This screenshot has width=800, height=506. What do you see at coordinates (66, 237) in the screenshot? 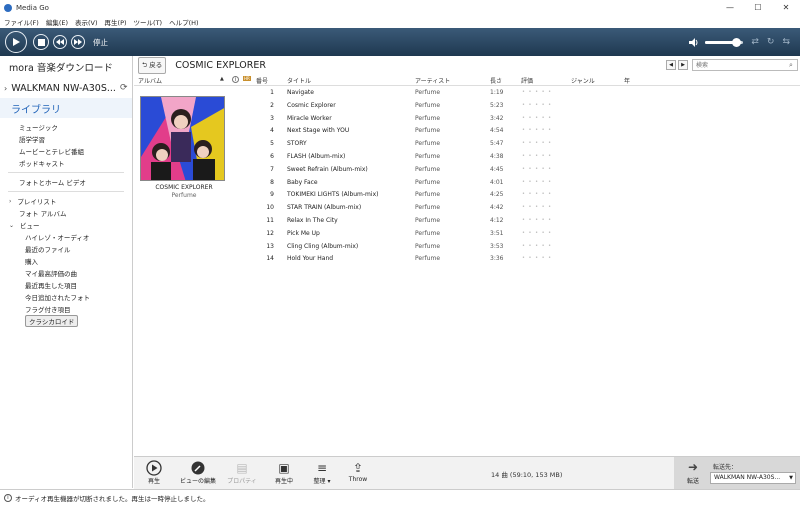
I see `sidebar-item-hires: ハイレゾ・オーディオ` at bounding box center [66, 237].